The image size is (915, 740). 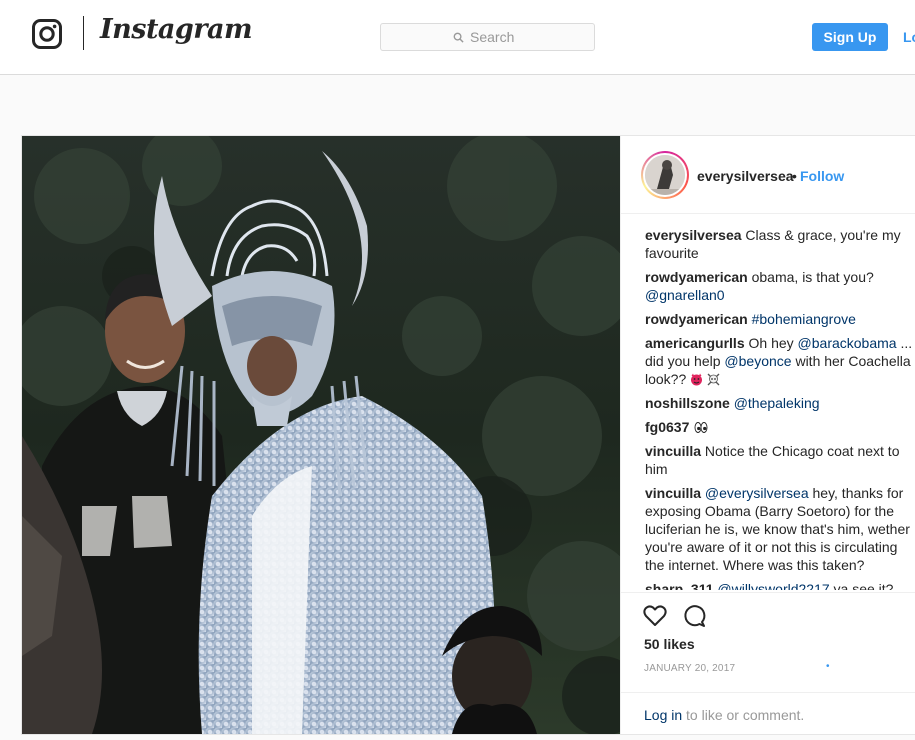 What do you see at coordinates (667, 427) in the screenshot?
I see `comment-username: fg0637` at bounding box center [667, 427].